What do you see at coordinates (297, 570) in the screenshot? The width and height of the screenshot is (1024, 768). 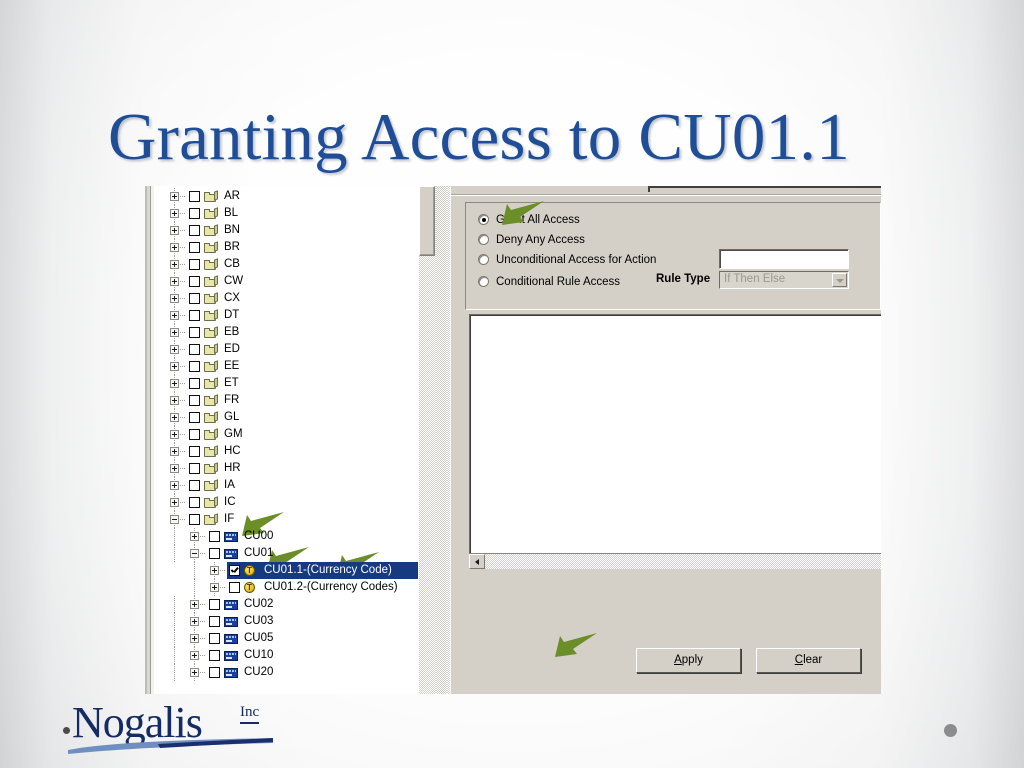 I see `tree-item: CU01.1-(Currency Code)` at bounding box center [297, 570].